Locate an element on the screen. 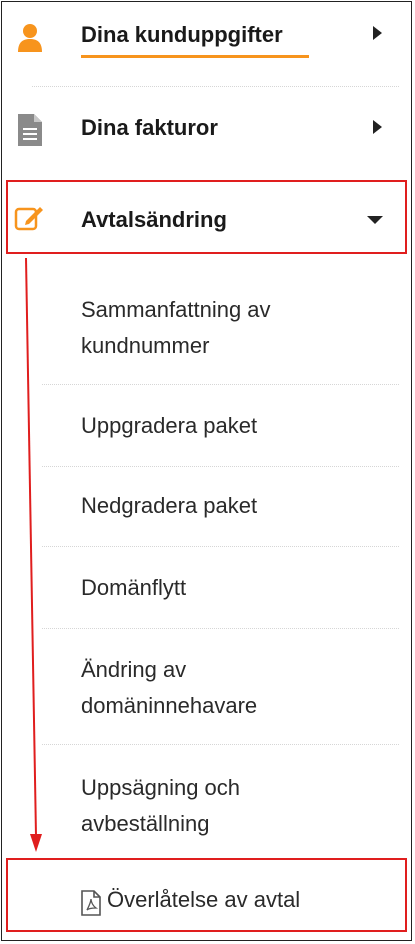 The width and height of the screenshot is (415, 944). annotation-arrow is located at coordinates (33, 554).